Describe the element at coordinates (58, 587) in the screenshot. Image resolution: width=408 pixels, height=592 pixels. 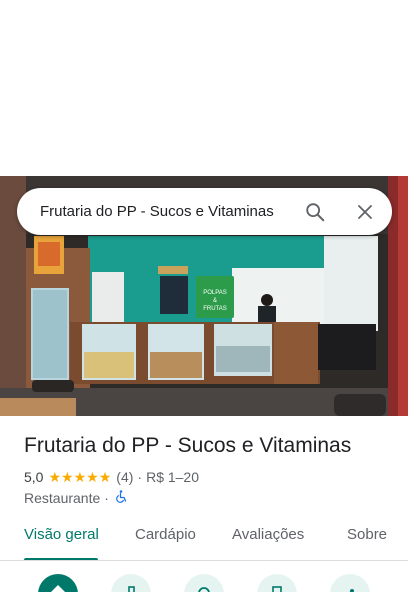
I see `directions-icon` at that location.